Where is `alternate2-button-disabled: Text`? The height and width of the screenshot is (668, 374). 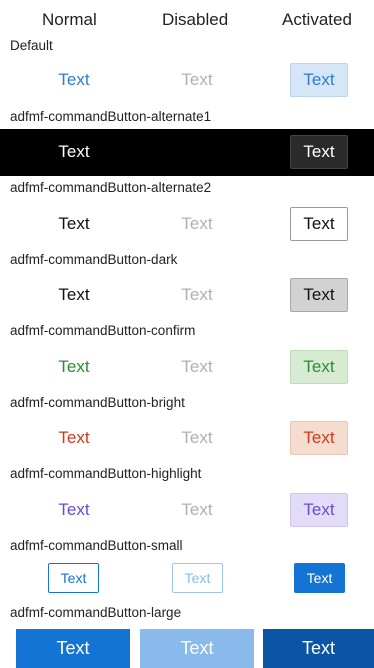 alternate2-button-disabled: Text is located at coordinates (197, 223).